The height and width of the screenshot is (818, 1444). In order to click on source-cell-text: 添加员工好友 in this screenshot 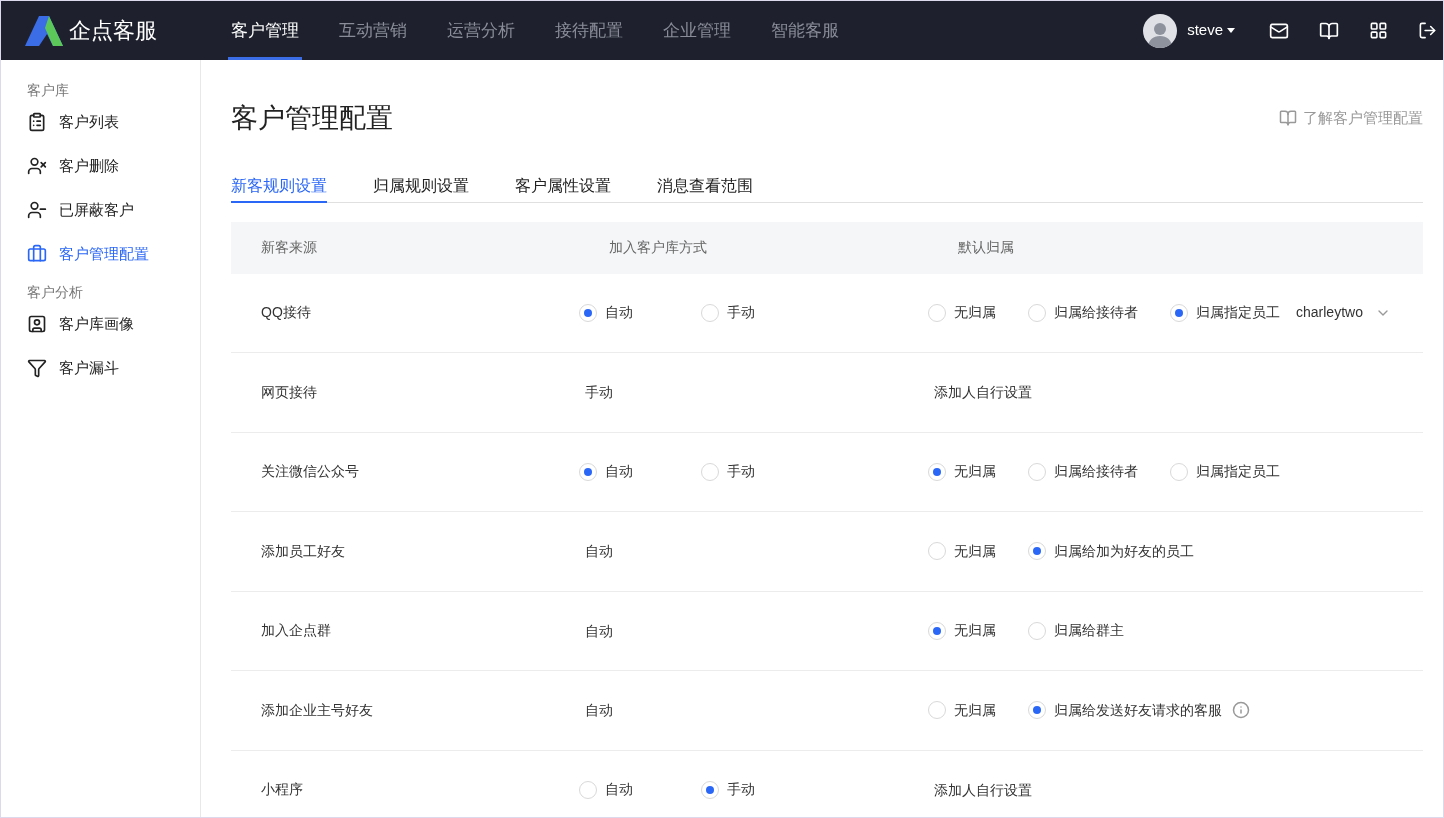, I will do `click(303, 551)`.